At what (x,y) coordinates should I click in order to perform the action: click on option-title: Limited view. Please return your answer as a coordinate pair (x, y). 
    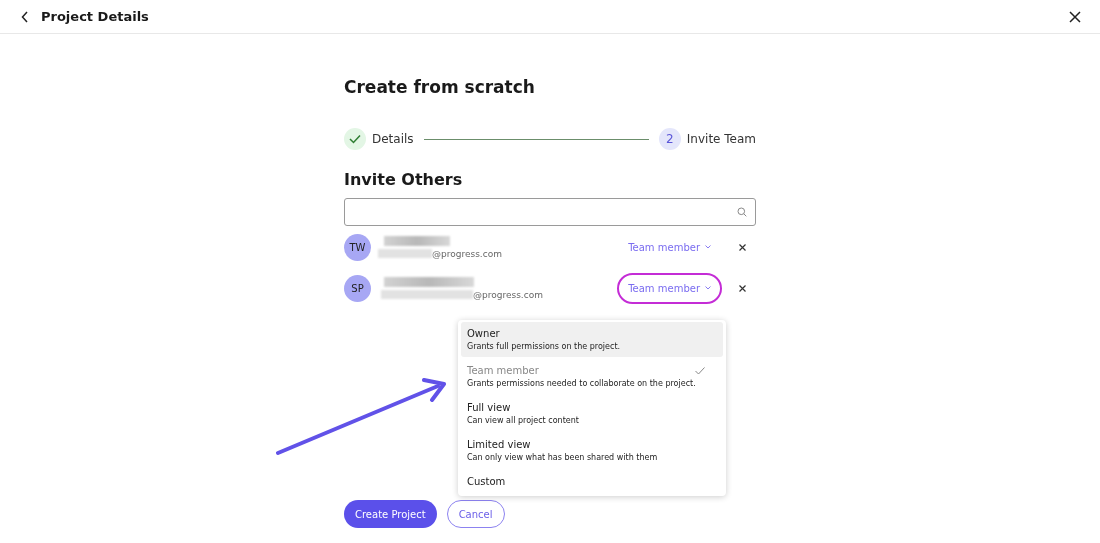
    Looking at the image, I should click on (499, 444).